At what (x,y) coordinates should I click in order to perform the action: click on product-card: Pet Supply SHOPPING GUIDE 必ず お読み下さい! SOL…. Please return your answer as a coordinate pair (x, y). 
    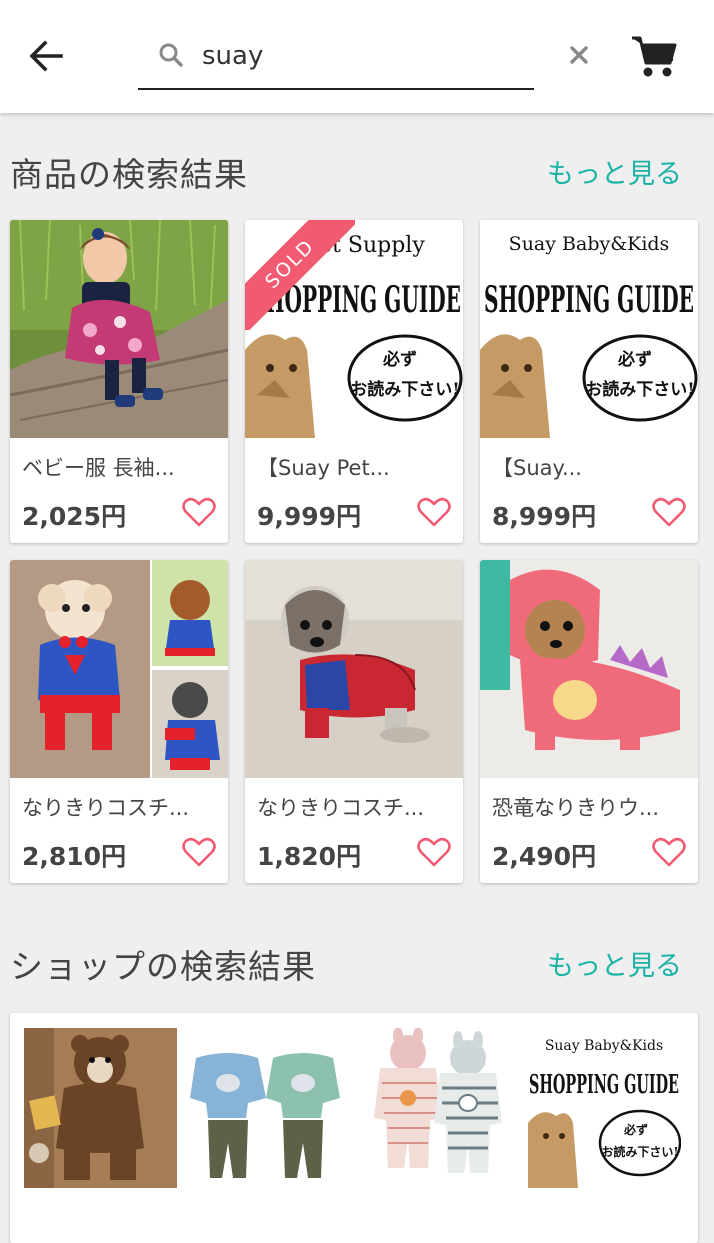
    Looking at the image, I should click on (354, 381).